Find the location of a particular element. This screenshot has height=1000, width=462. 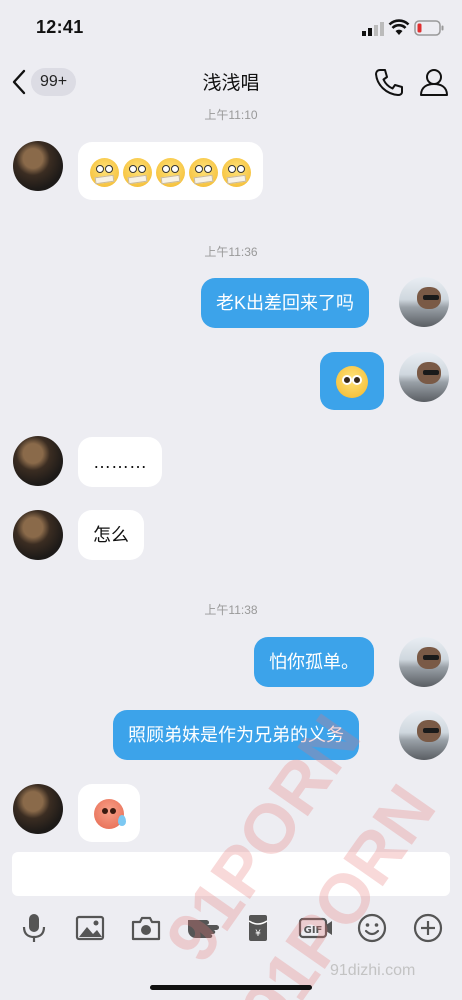

image-icon is located at coordinates (90, 928).